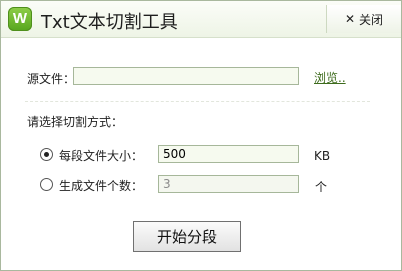  I want to click on source-file-label: 源文件：, so click(51, 79).